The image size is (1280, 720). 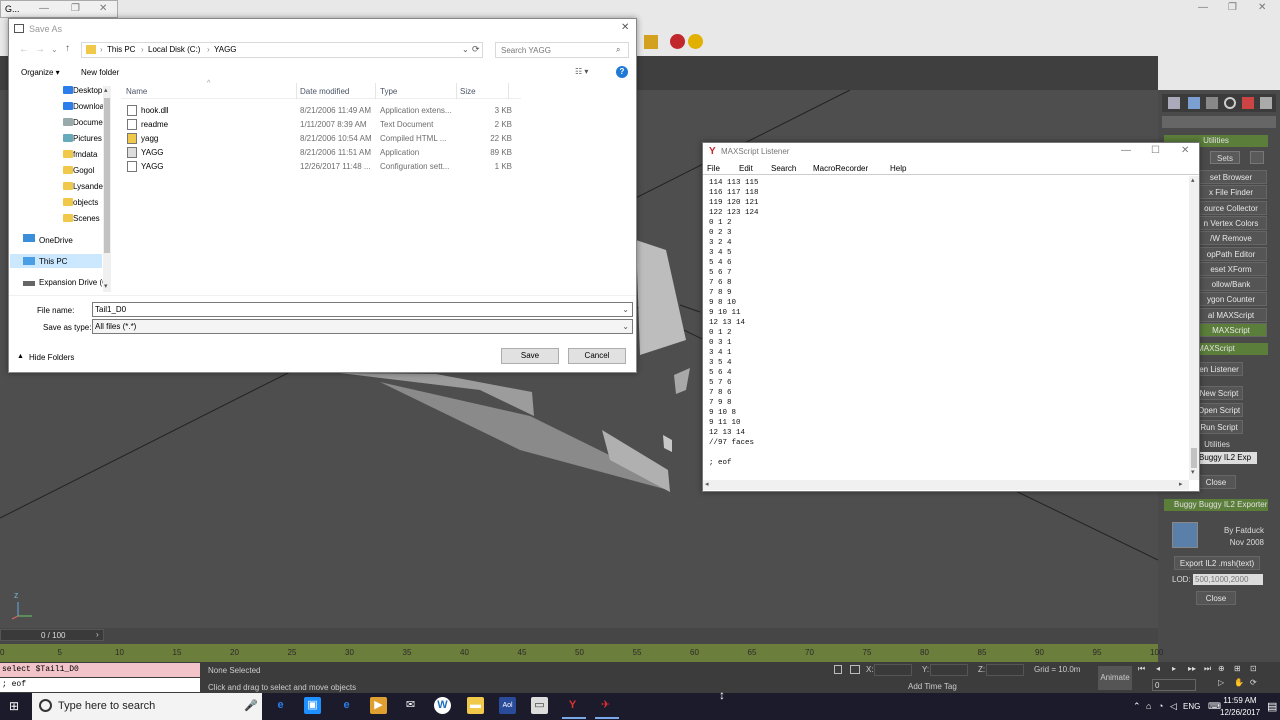 What do you see at coordinates (855, 669) in the screenshot?
I see `absolute-mode-icon` at bounding box center [855, 669].